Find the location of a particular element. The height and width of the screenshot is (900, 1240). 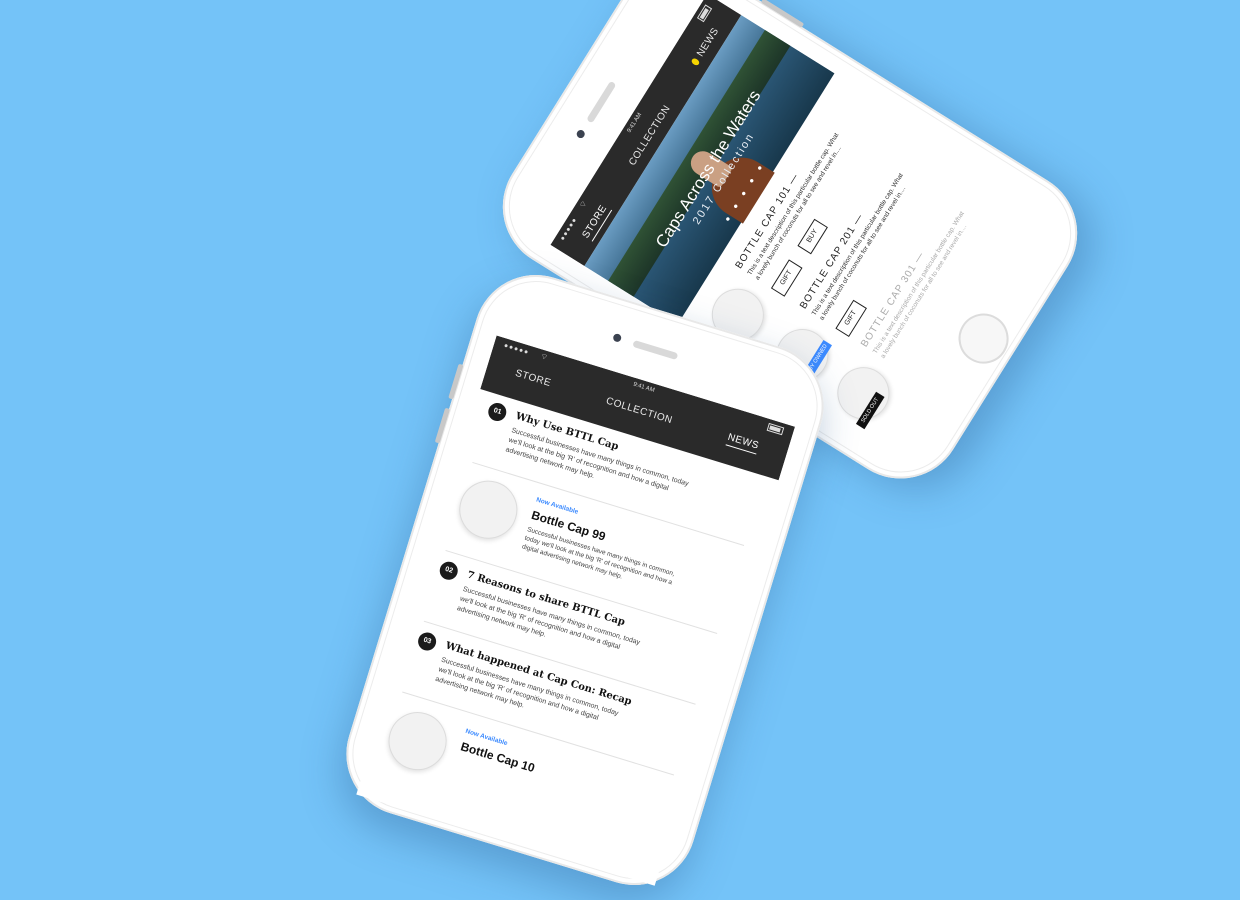

article-number: 03 is located at coordinates (427, 641).